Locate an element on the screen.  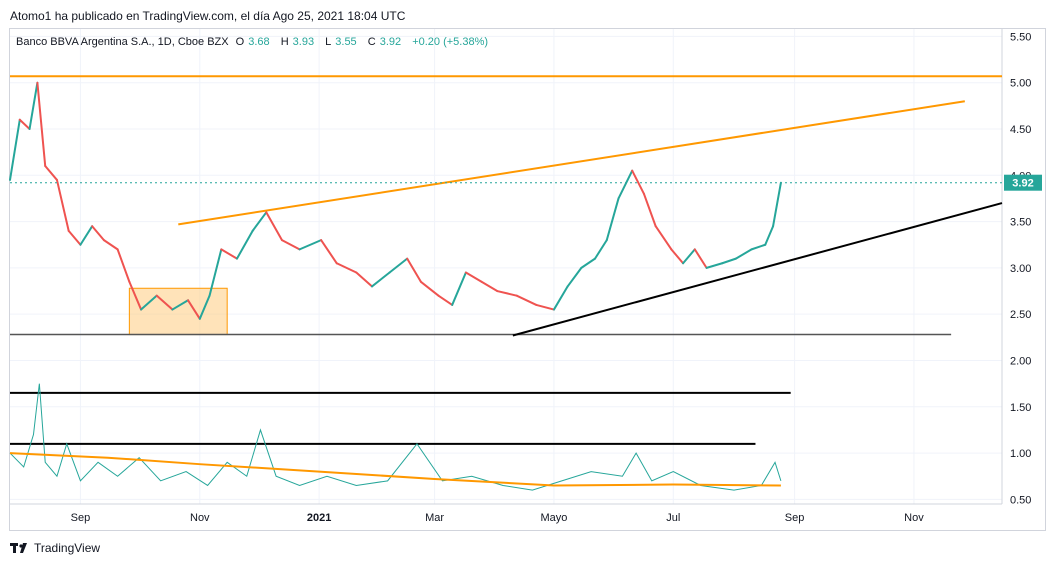
x-tick-label: 2021 is located at coordinates (319, 518).